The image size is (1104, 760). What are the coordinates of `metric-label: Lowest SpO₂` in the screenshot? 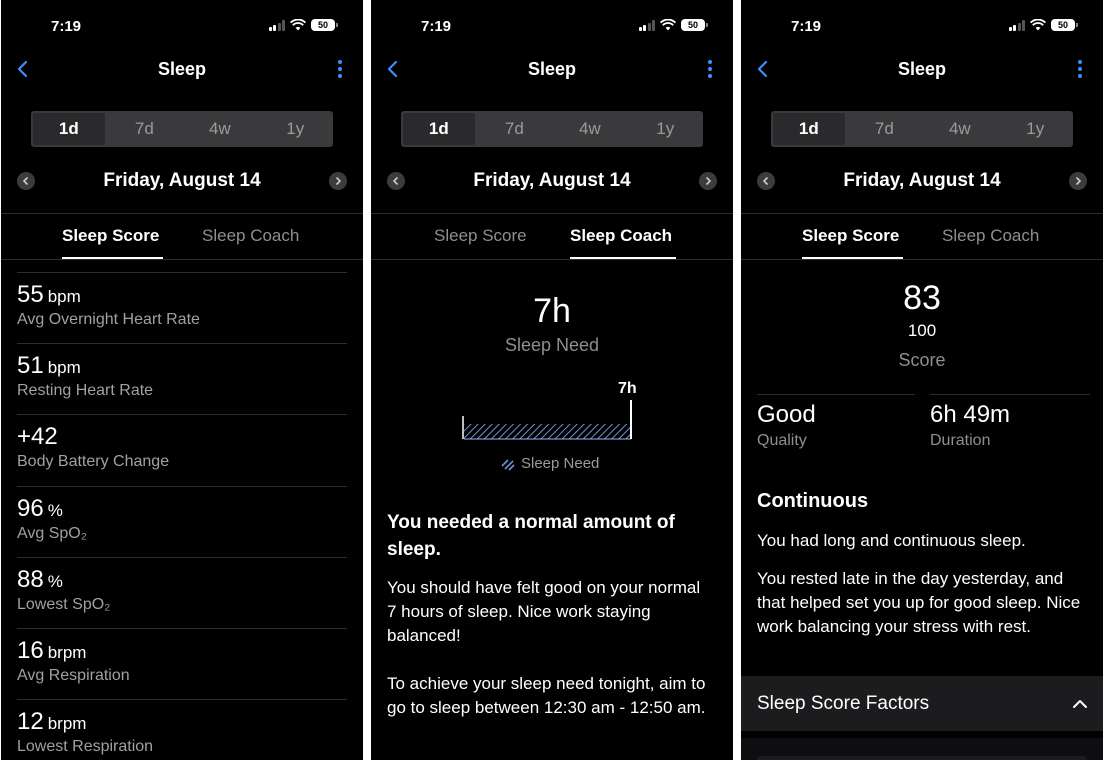 It's located at (64, 604).